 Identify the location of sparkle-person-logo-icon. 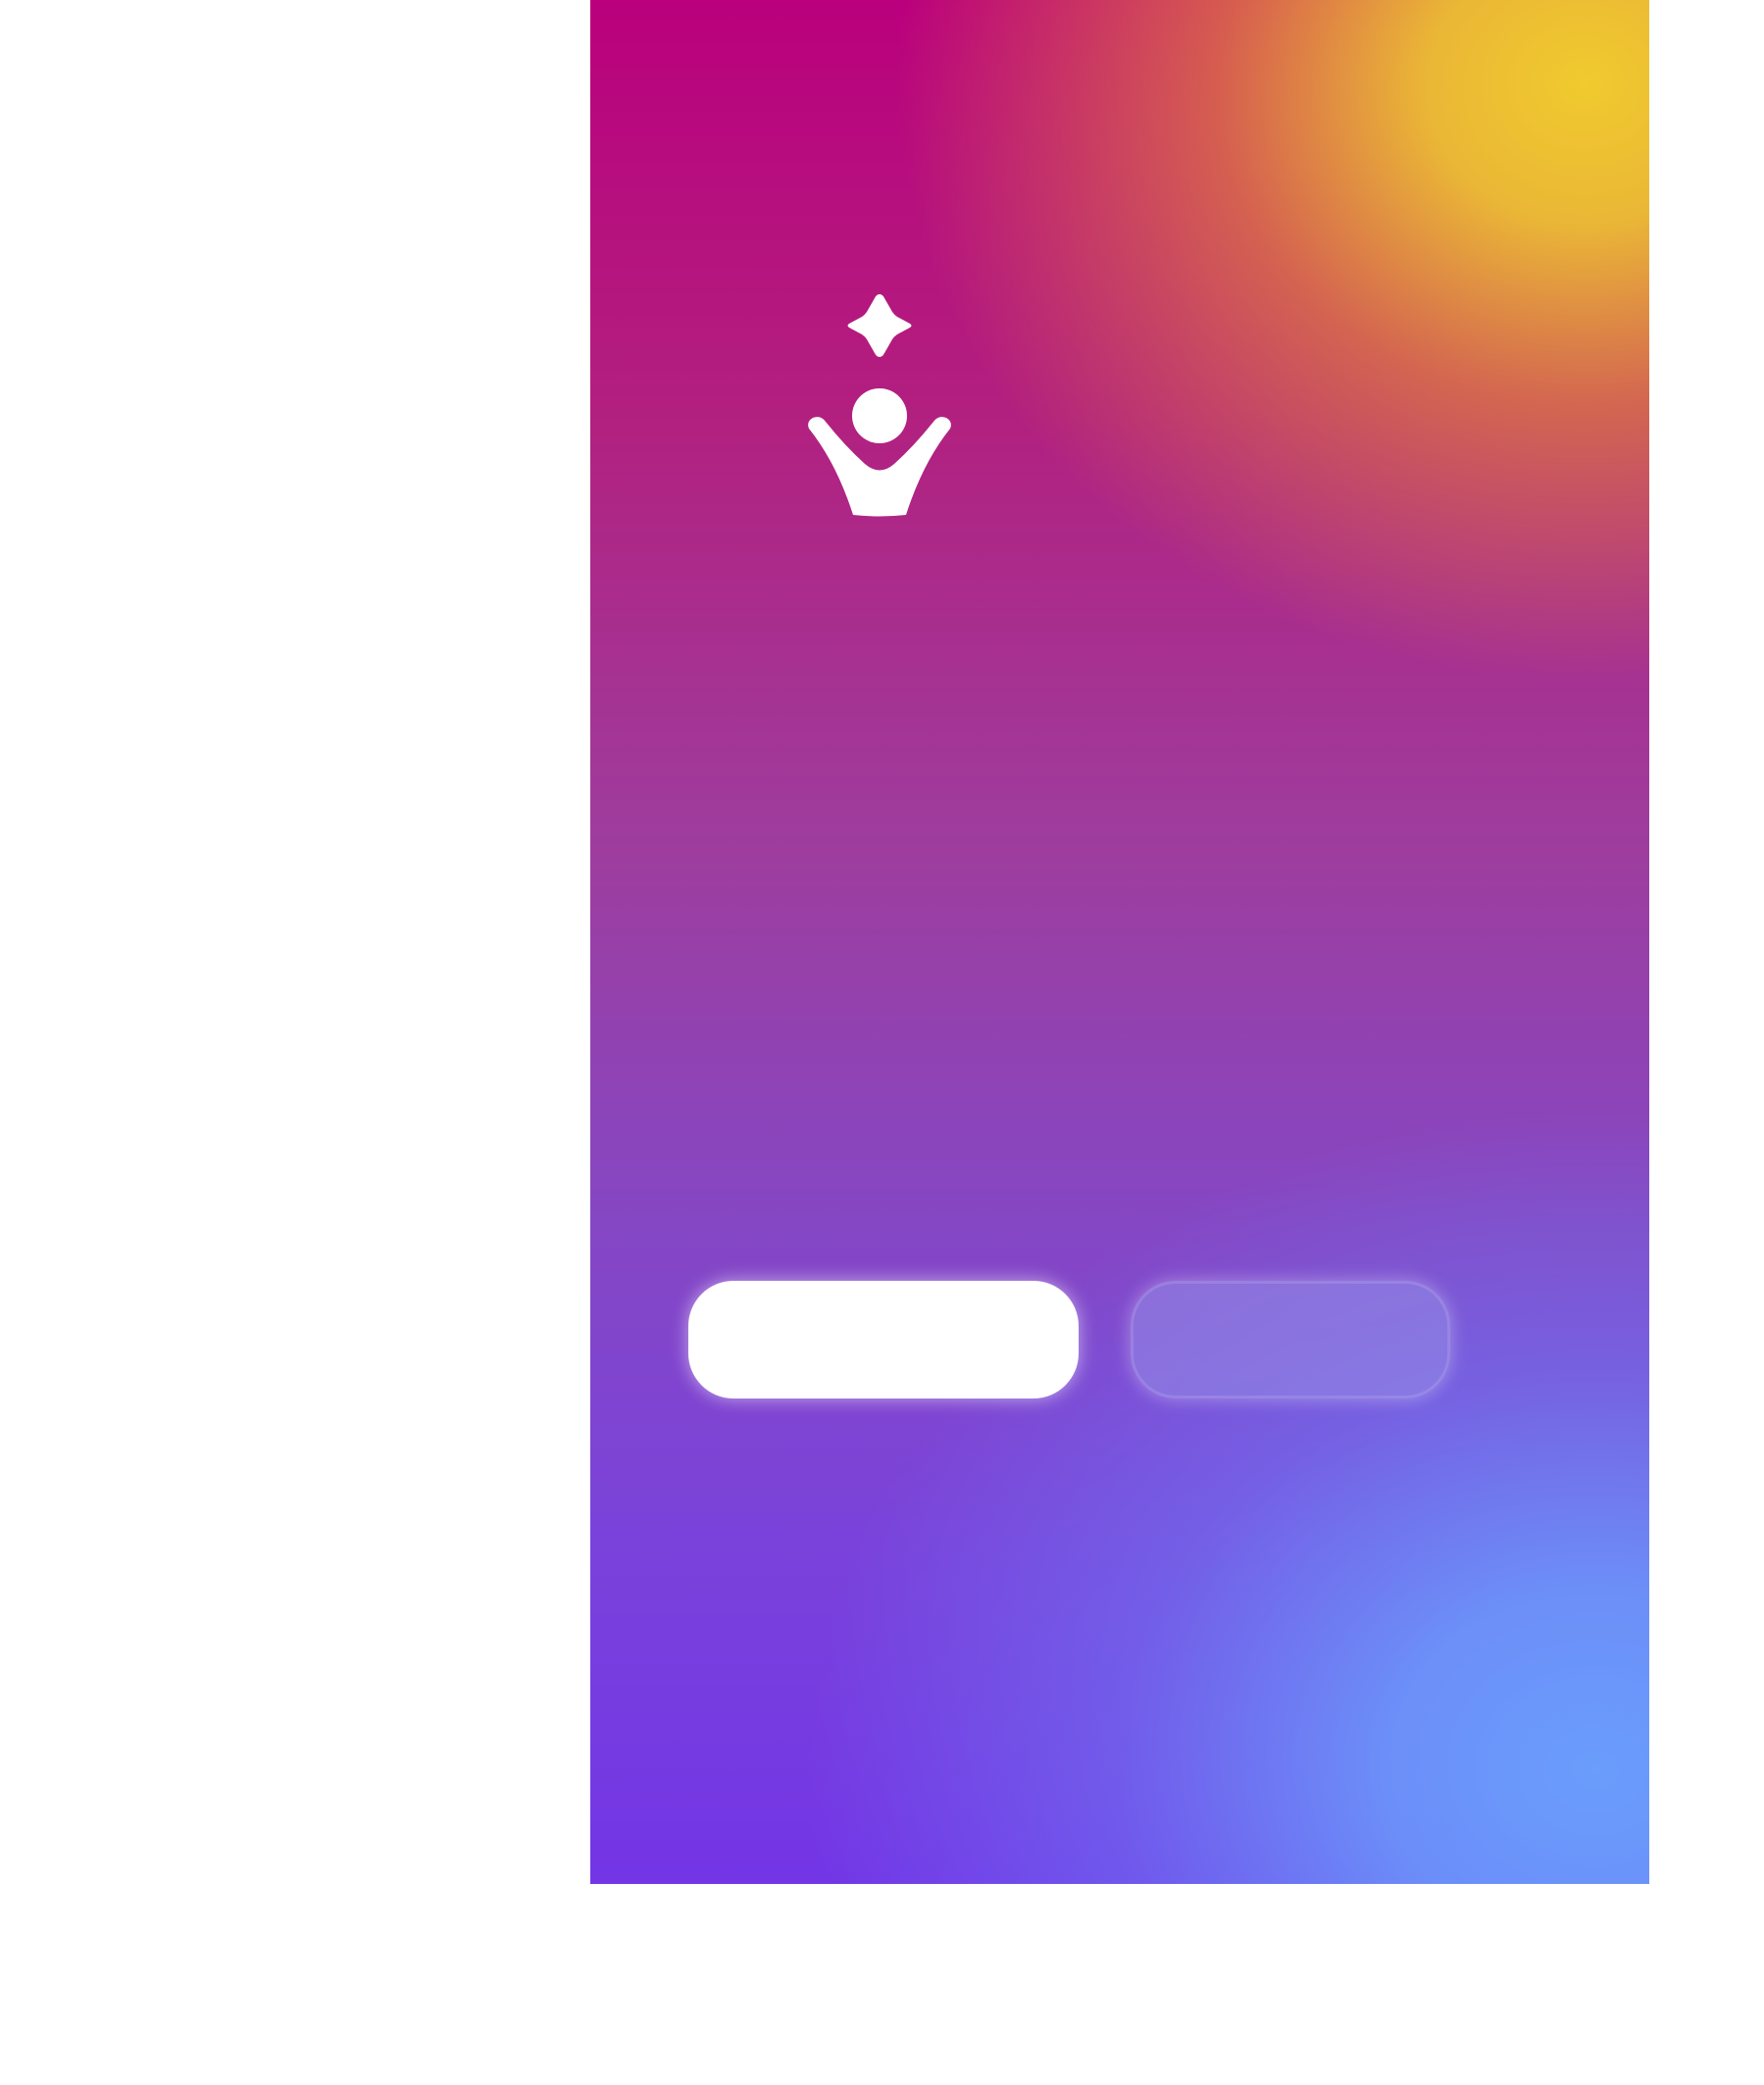
(879, 405).